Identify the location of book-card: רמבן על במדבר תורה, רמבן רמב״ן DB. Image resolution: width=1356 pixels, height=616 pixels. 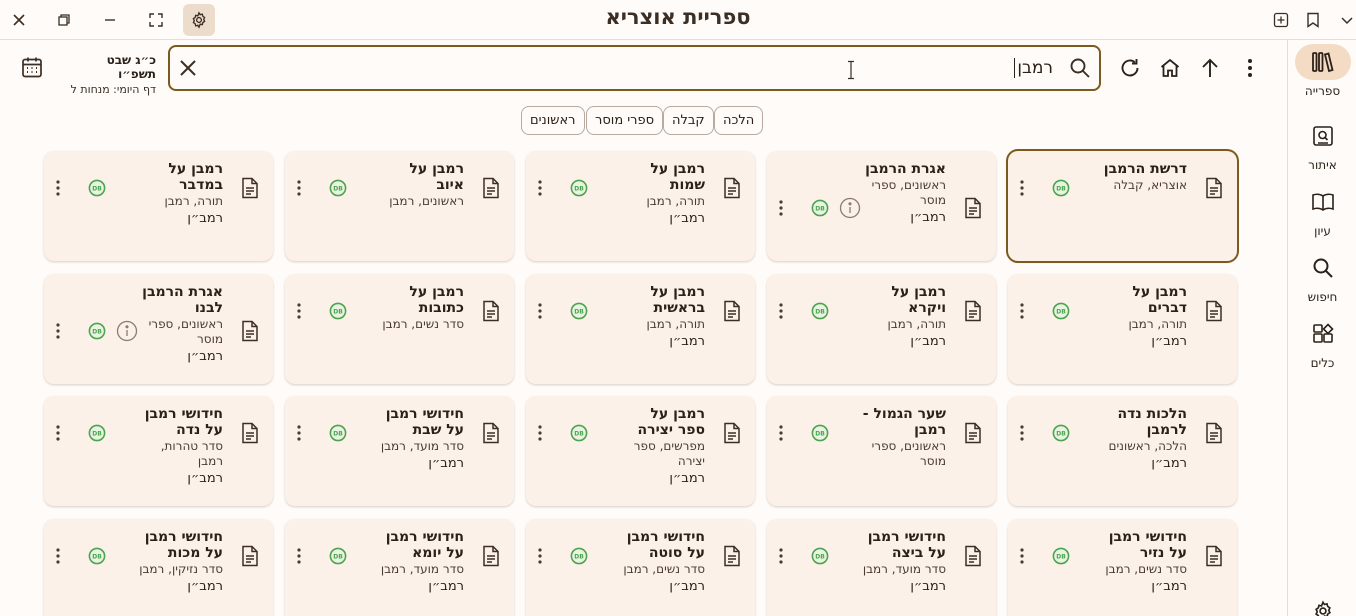
(158, 206).